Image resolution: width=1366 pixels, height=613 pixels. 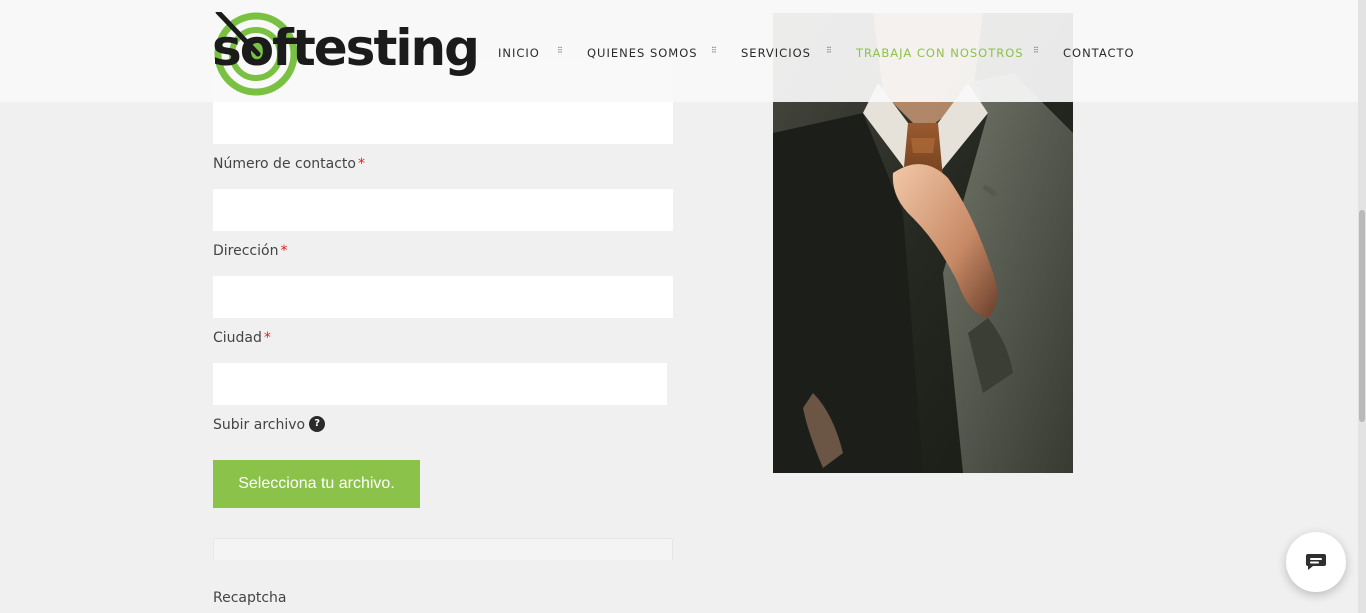 I want to click on softesting-logo: softesting, so click(x=346, y=52).